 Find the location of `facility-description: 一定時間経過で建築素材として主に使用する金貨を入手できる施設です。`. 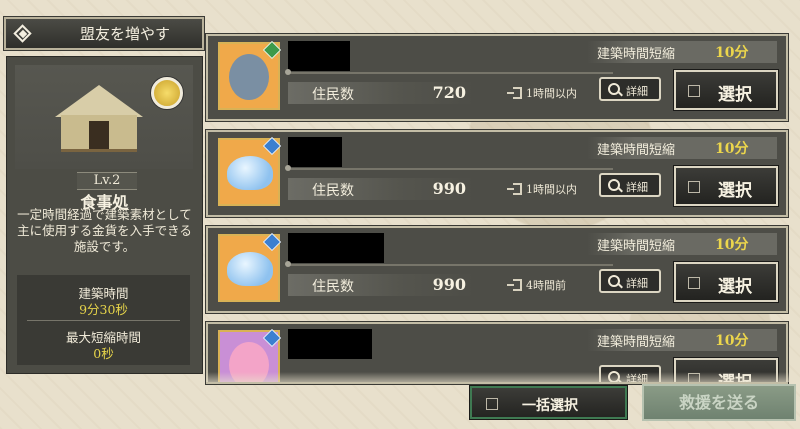

facility-description: 一定時間経過で建築素材として主に使用する金貨を入手できる施設です。 is located at coordinates (104, 230).